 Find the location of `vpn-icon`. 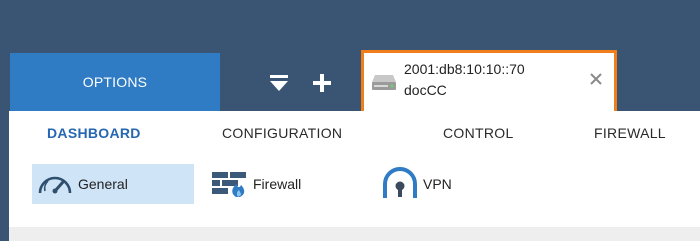

vpn-icon is located at coordinates (400, 184).